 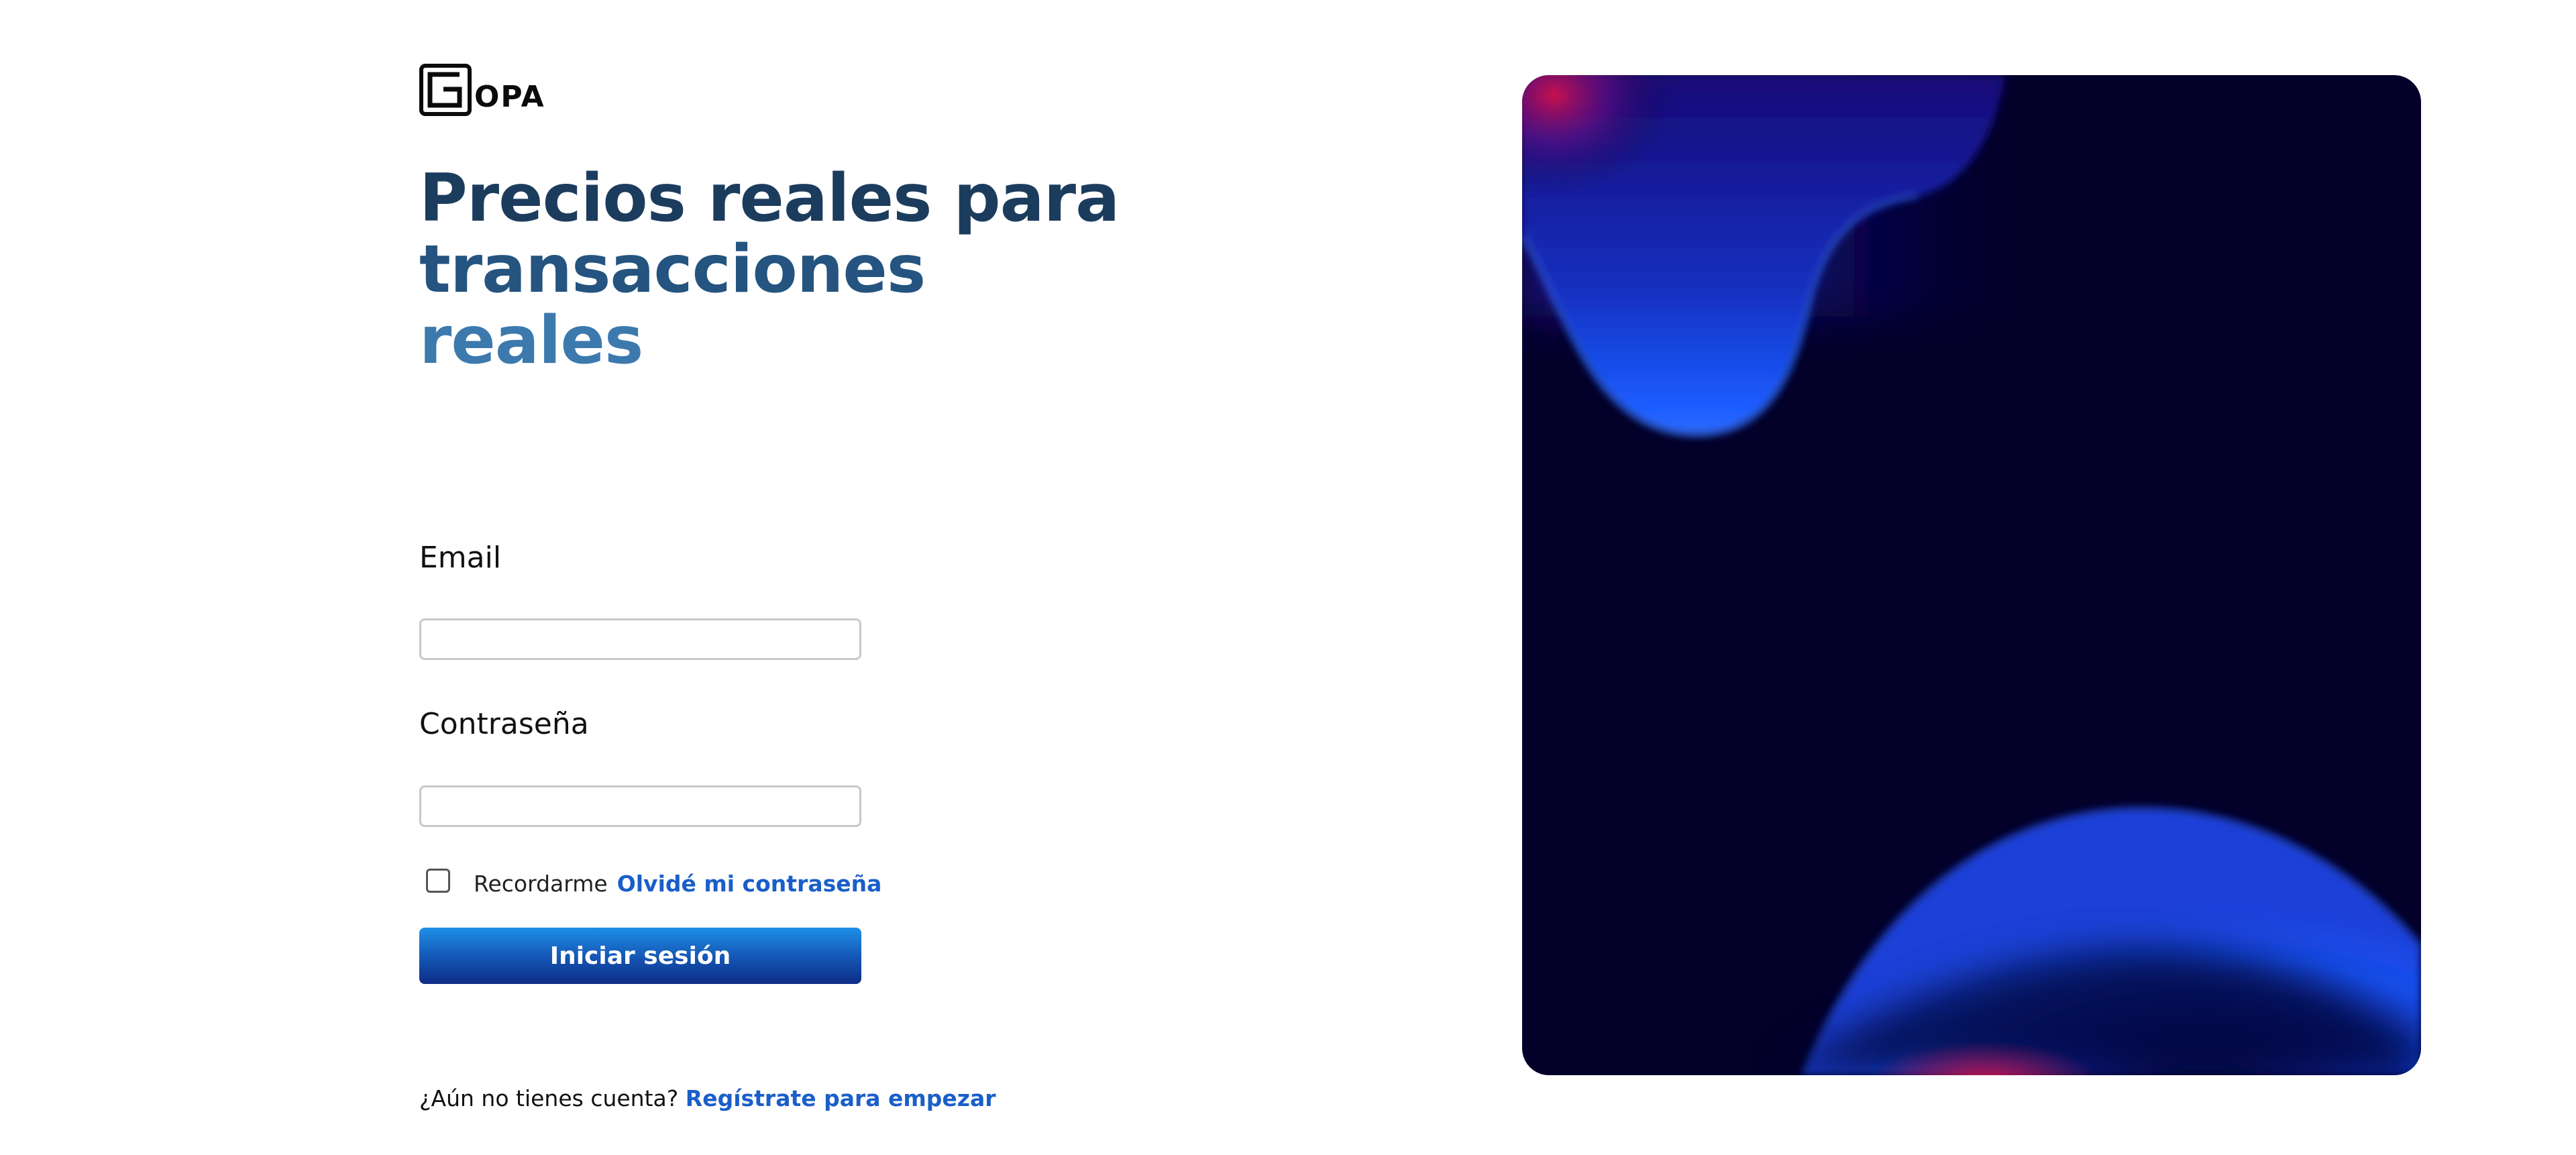 I want to click on email-label: Email, so click(x=460, y=558).